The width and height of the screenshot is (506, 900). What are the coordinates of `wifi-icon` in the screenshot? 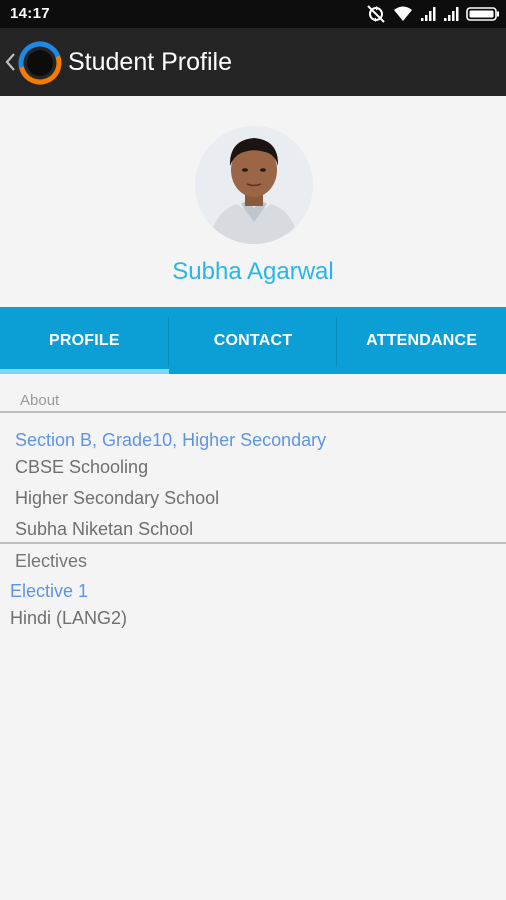 It's located at (403, 14).